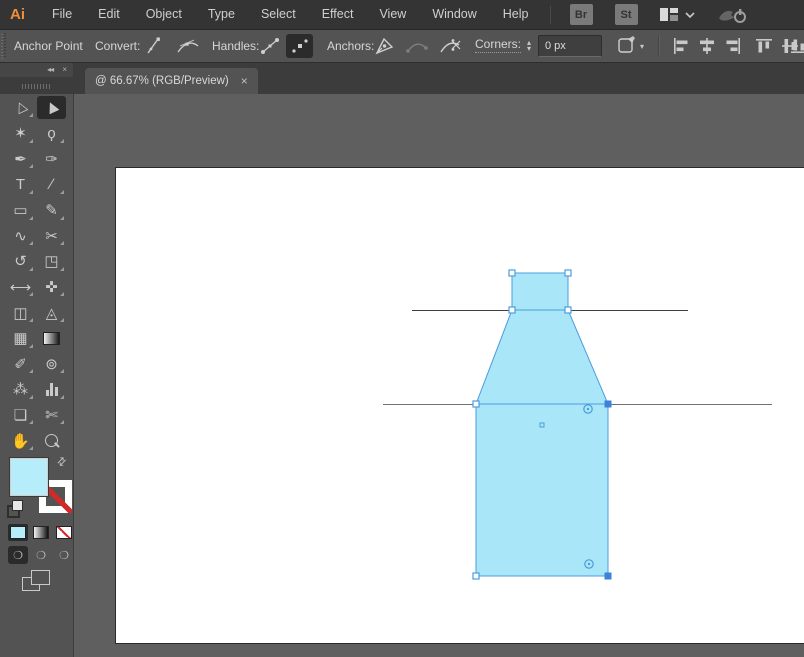 Image resolution: width=804 pixels, height=657 pixels. Describe the element at coordinates (669, 14) in the screenshot. I see `workspace-switcher-icon` at that location.